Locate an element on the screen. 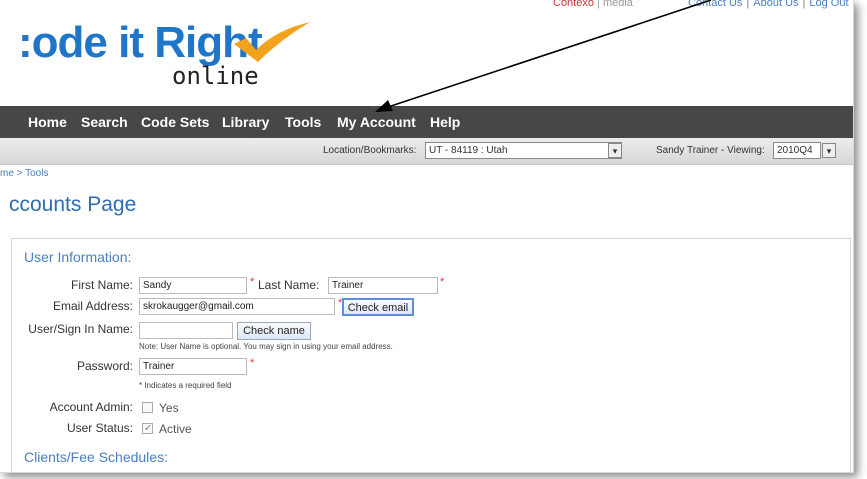 This screenshot has width=867, height=479. user-status-checkbox: ✓ is located at coordinates (147, 428).